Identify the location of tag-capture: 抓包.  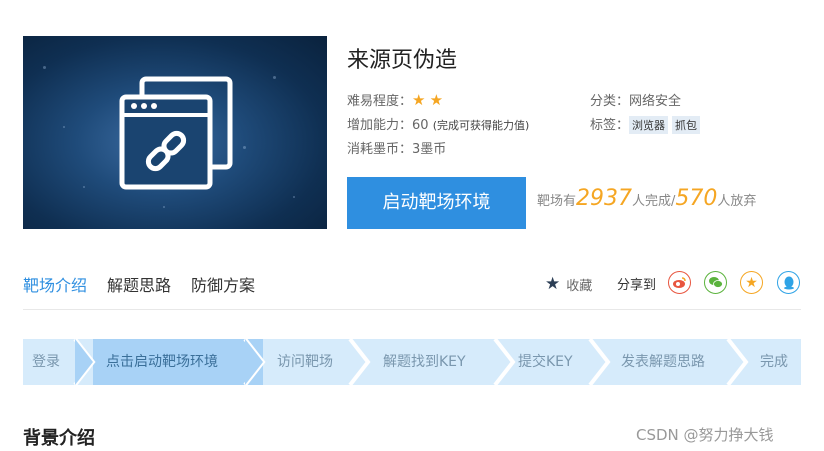
(686, 125).